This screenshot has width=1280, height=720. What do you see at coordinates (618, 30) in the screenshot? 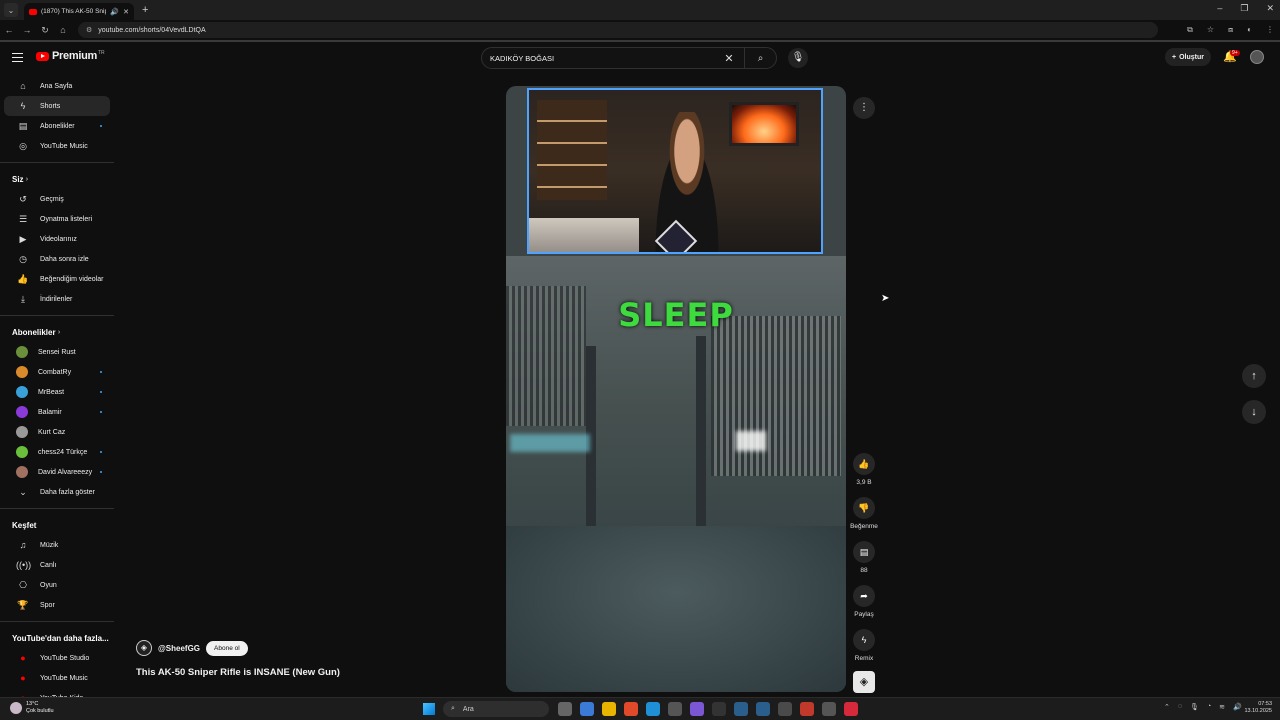
I see `url-input: ⚙ youtube.com/shorts/04VevdLDtQA` at bounding box center [618, 30].